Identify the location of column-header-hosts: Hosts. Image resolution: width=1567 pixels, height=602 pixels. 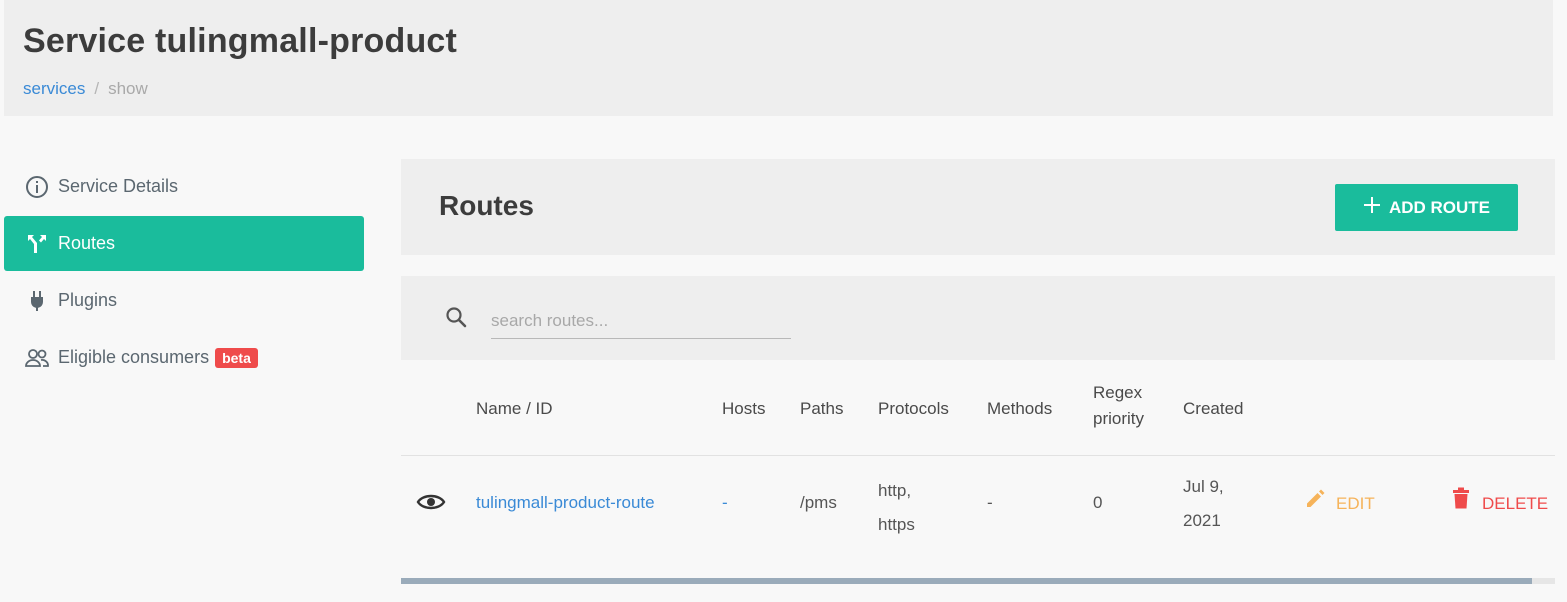
(743, 409).